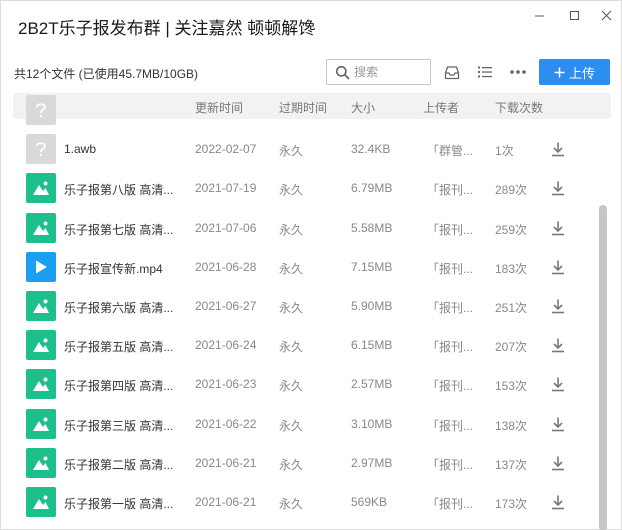 The width and height of the screenshot is (622, 530). I want to click on file-row, so click(304, 111).